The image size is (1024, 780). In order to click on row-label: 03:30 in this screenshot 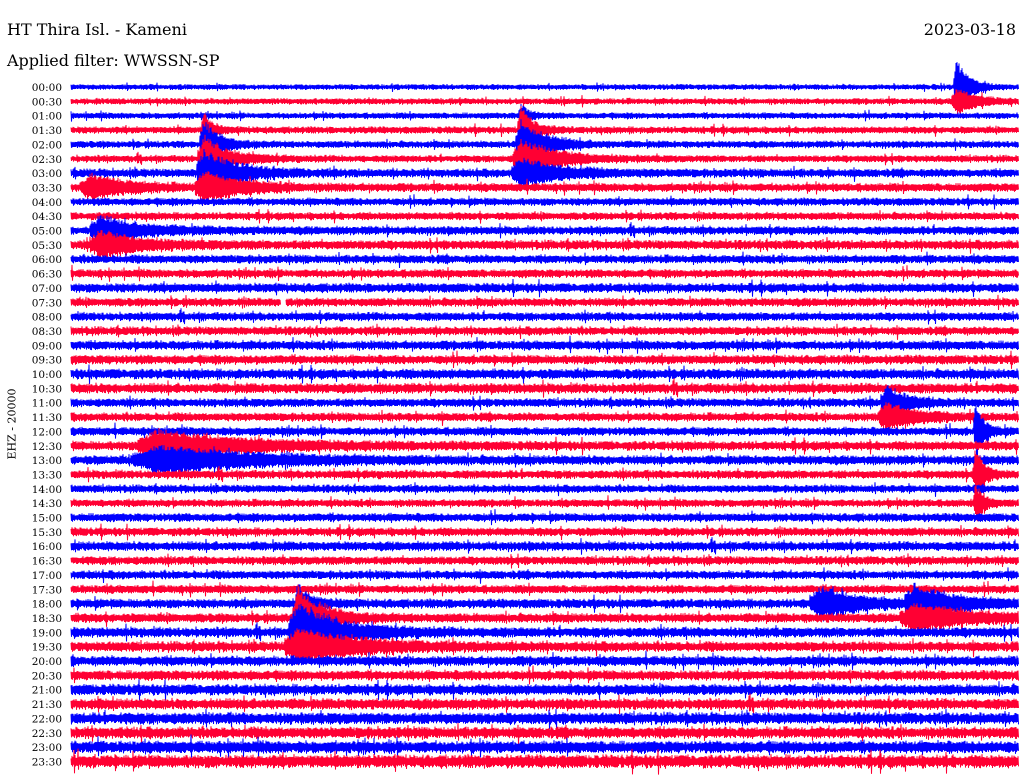, I will do `click(47, 188)`.